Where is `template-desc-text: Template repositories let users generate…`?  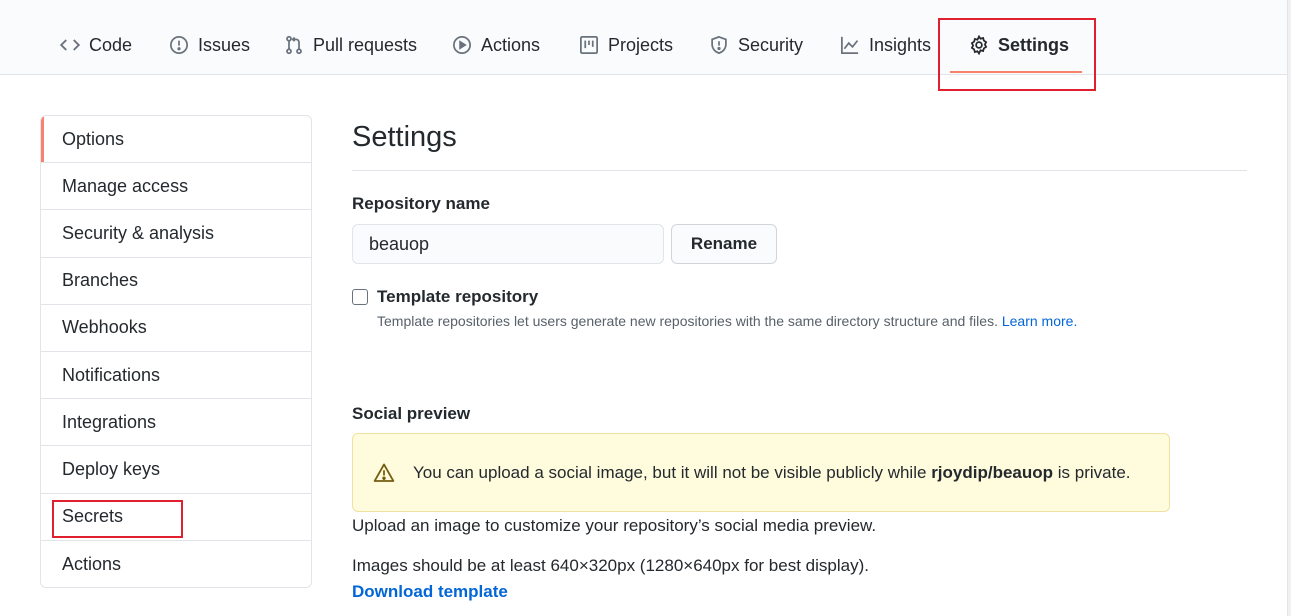
template-desc-text: Template repositories let users generate… is located at coordinates (687, 321).